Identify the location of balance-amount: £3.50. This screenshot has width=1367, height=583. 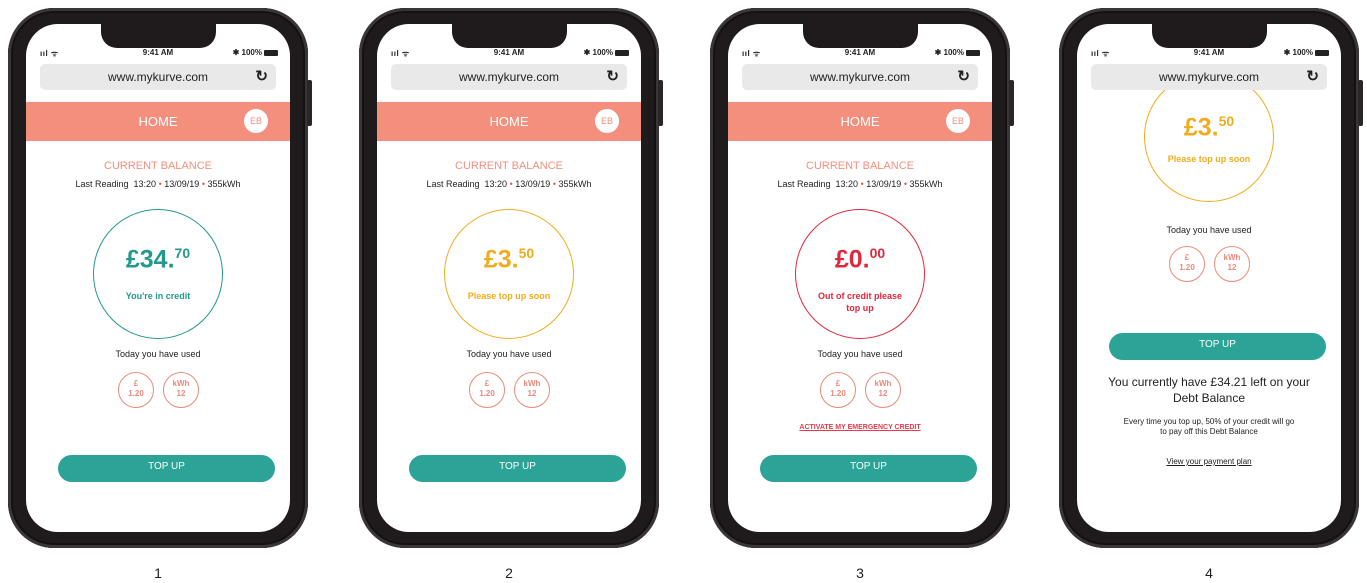
(509, 259).